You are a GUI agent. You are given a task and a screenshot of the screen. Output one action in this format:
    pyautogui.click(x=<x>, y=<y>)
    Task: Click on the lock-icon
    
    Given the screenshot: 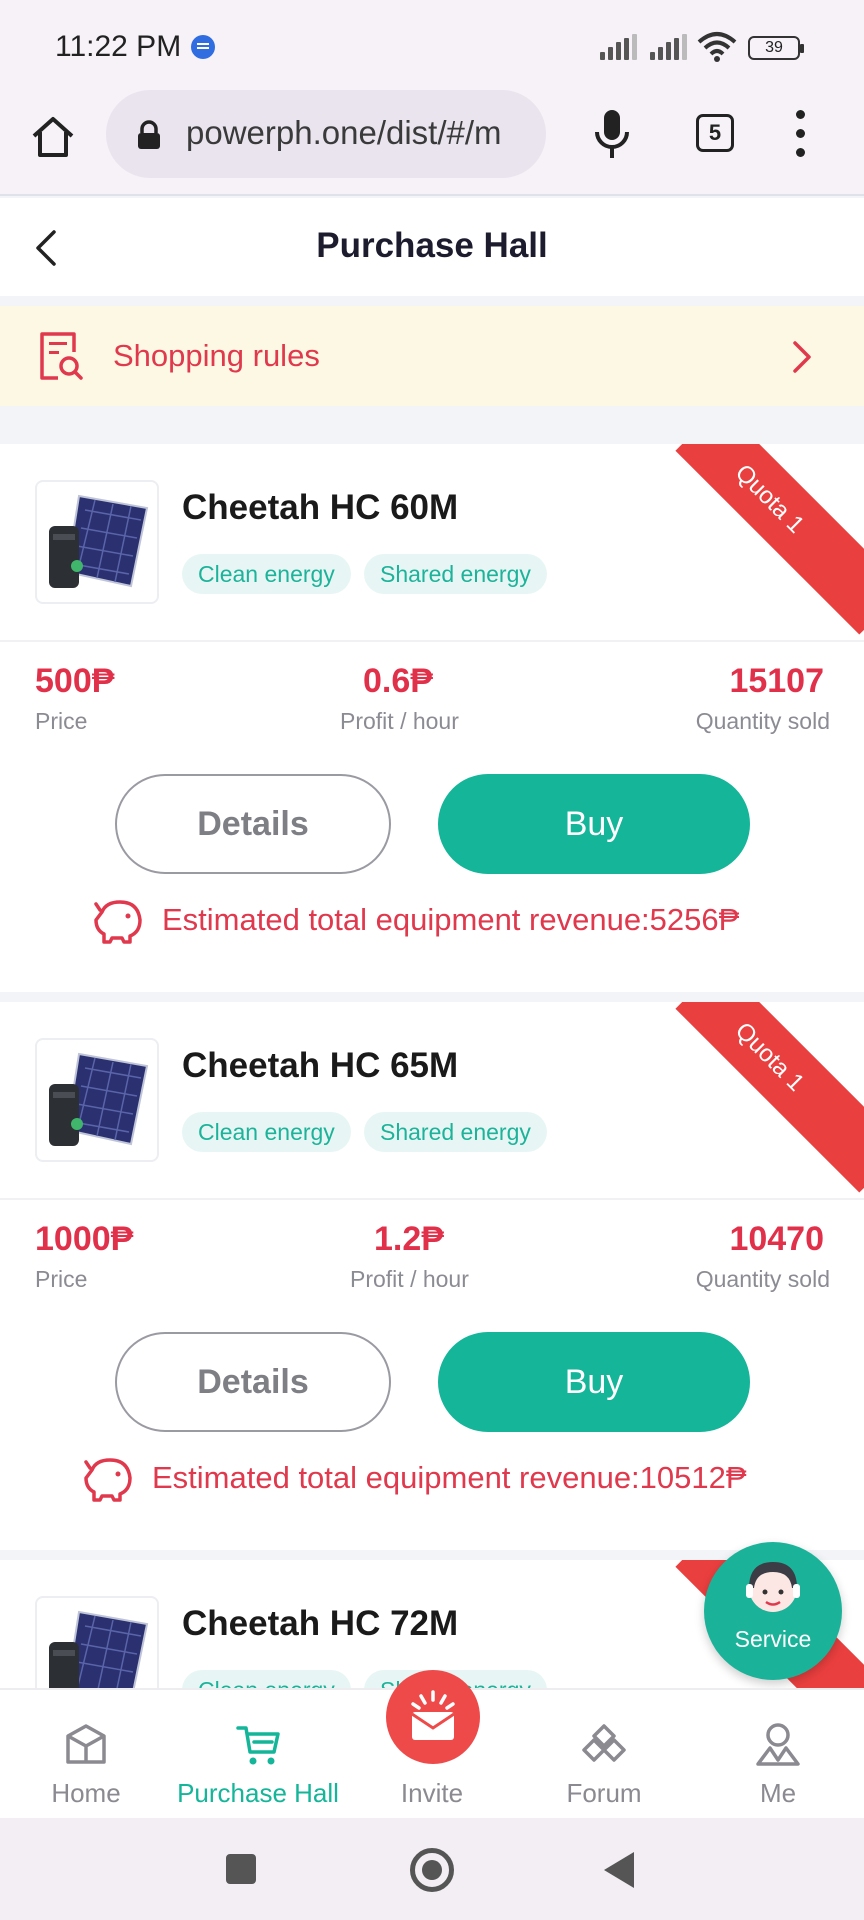 What is the action you would take?
    pyautogui.click(x=149, y=134)
    